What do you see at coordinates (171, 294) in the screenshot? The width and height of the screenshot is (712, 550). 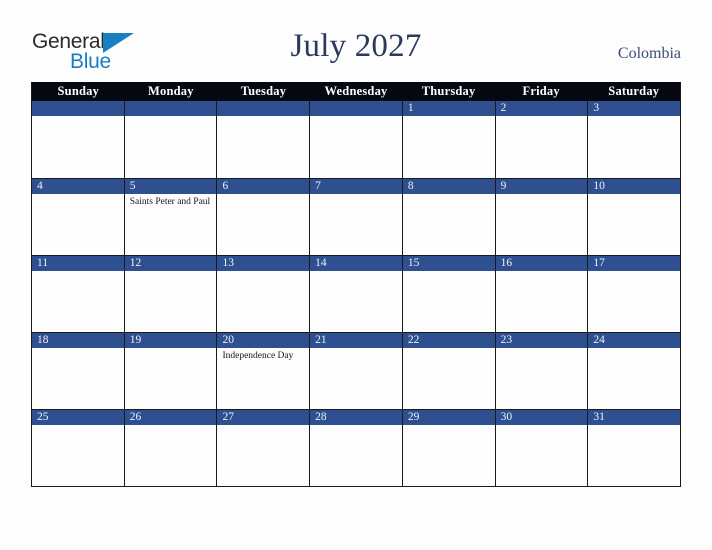 I see `calendar-day-cell: 12` at bounding box center [171, 294].